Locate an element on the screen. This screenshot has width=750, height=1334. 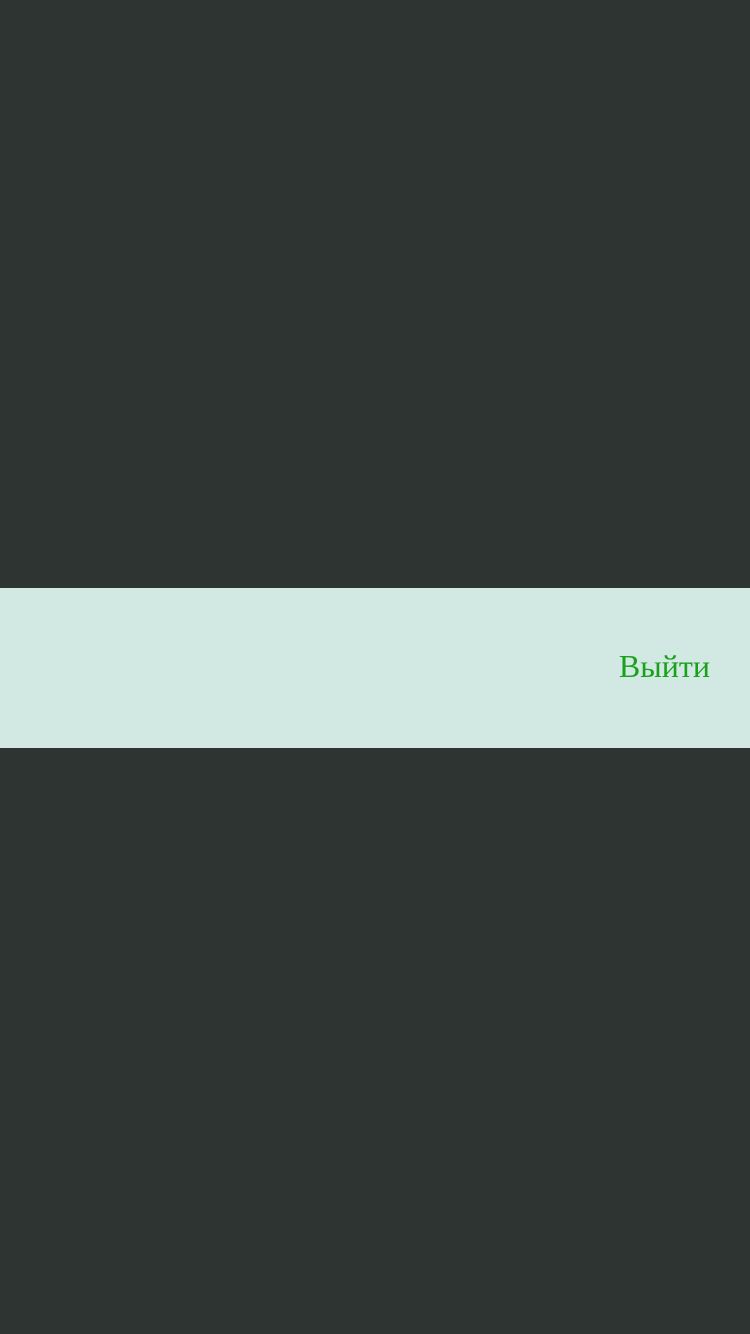
logout-button: Выйти is located at coordinates (664, 666).